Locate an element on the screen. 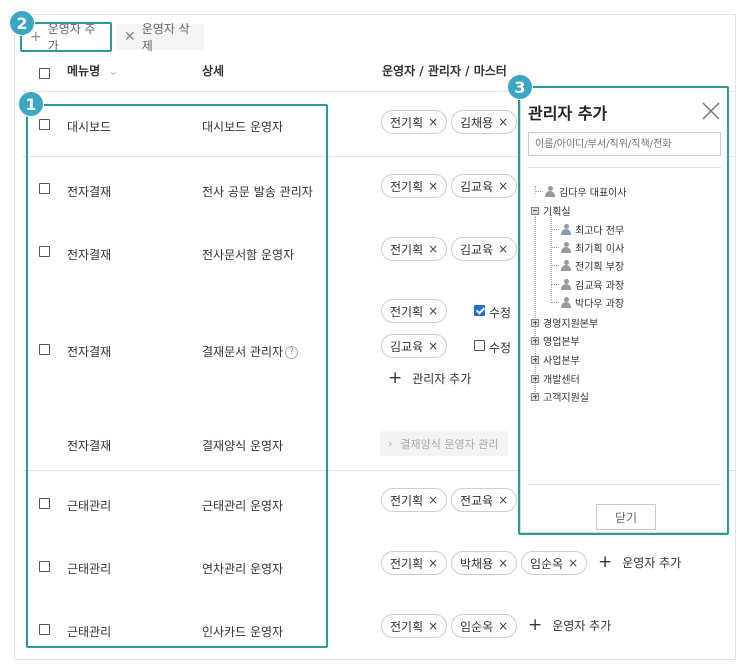 The image size is (750, 669). tree-dept: 고객지원실 is located at coordinates (560, 396).